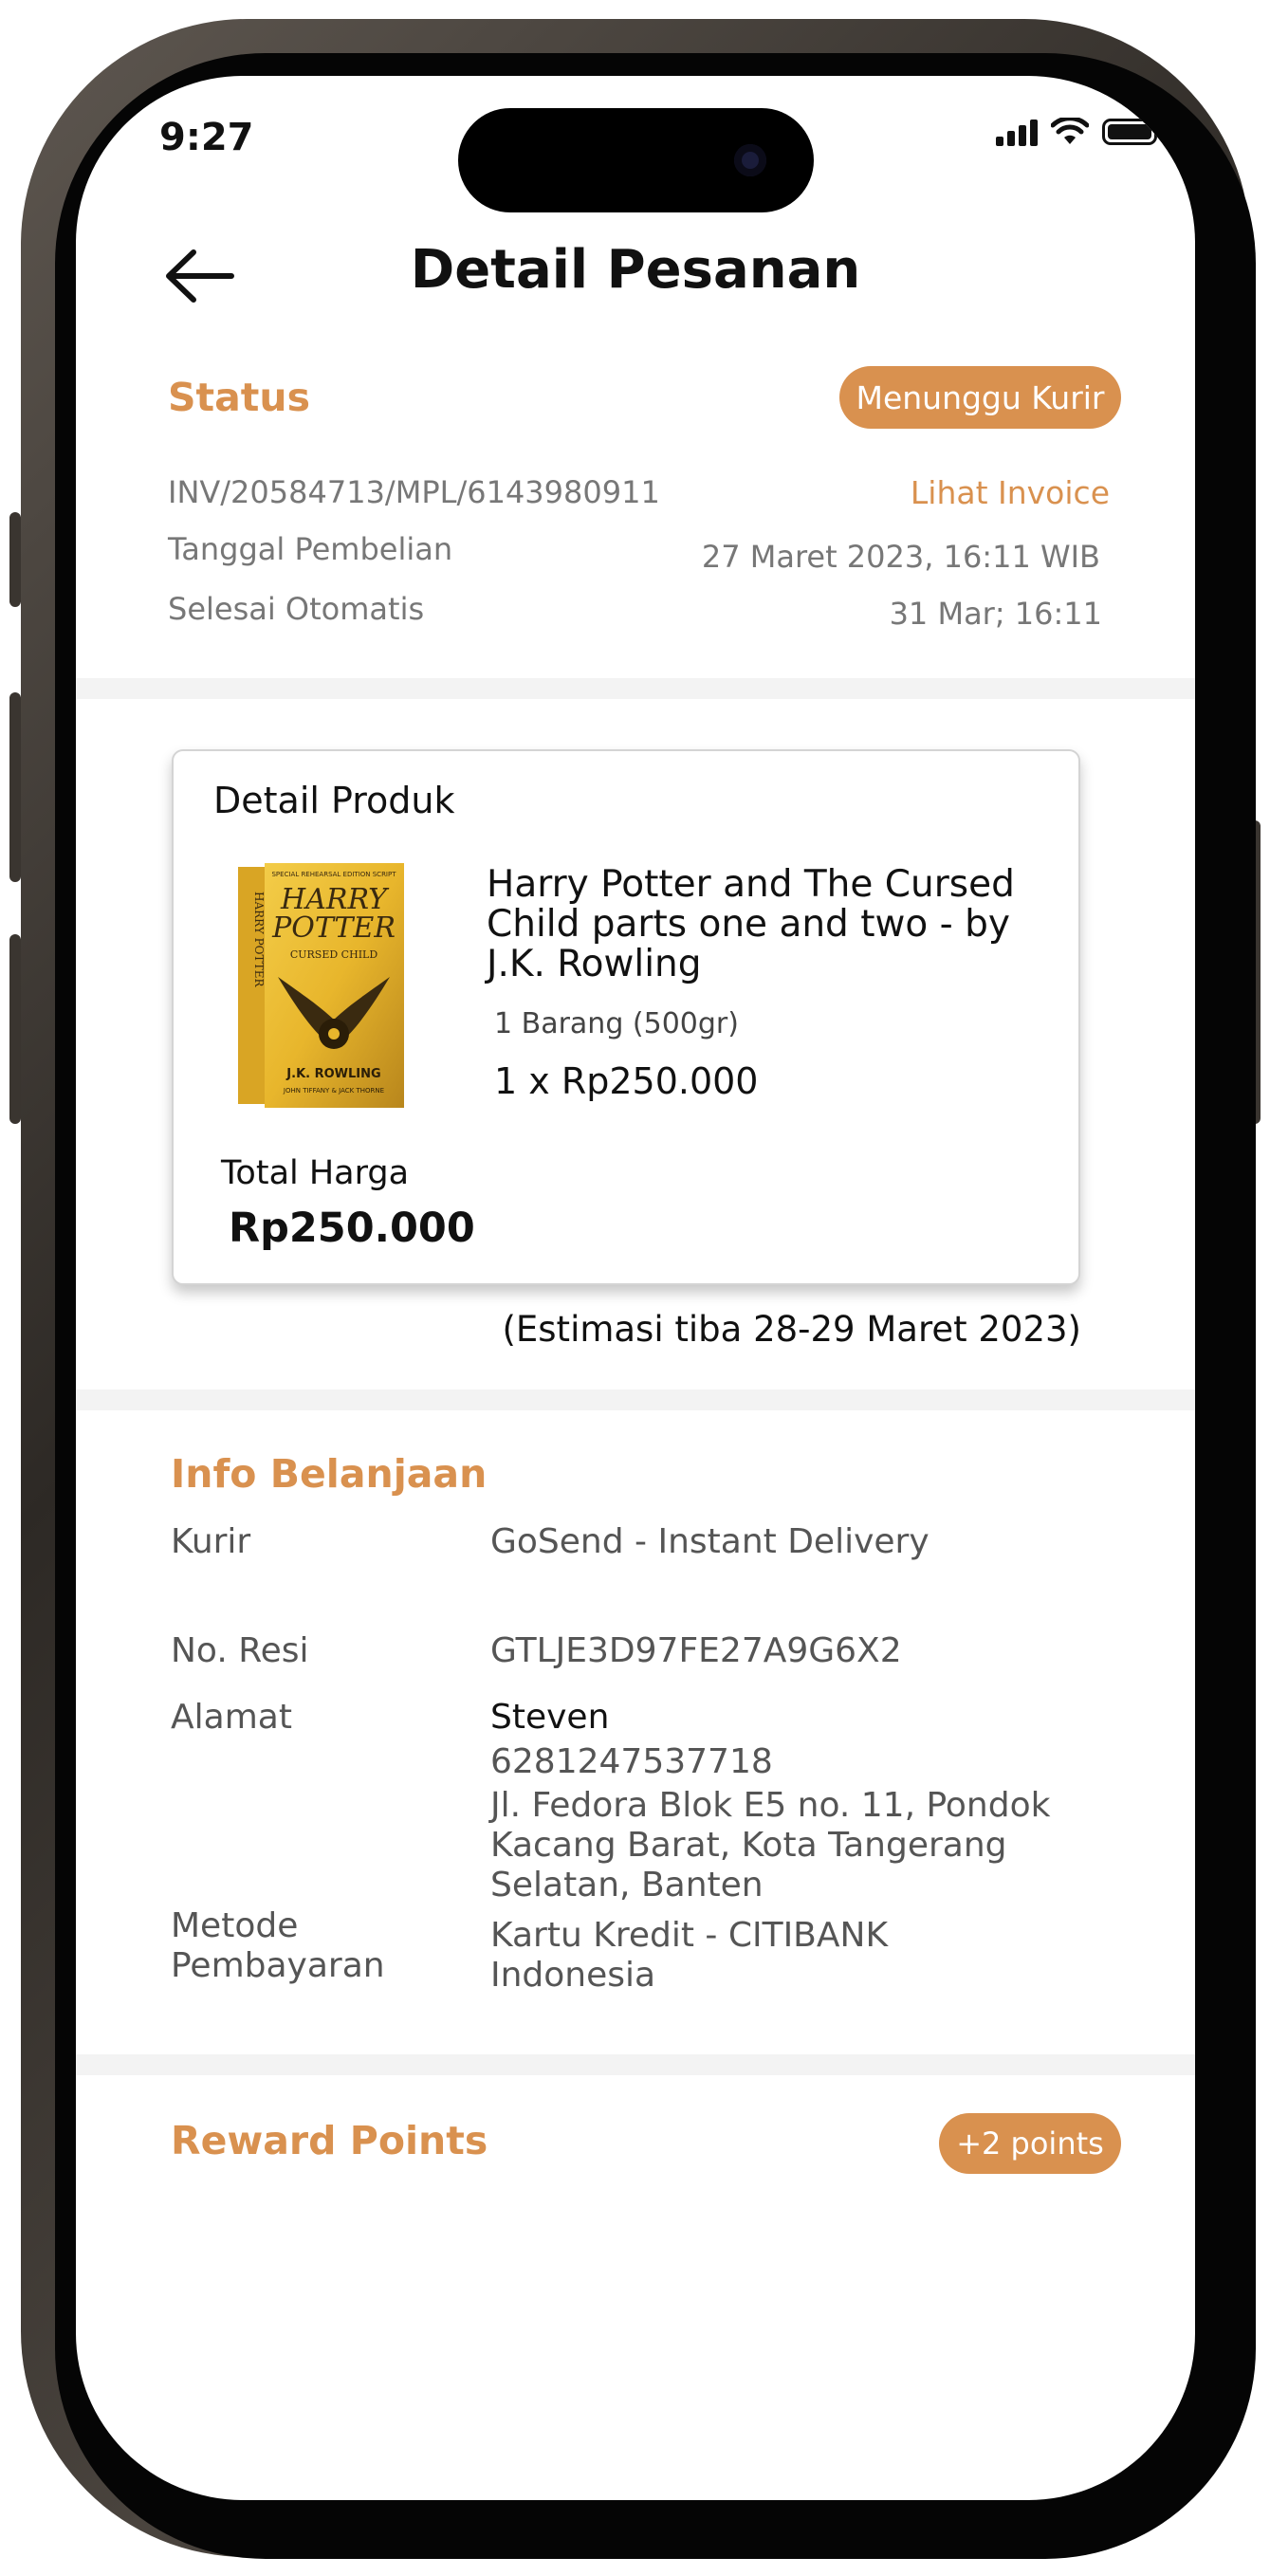 This screenshot has width=1270, height=2576. What do you see at coordinates (784, 1651) in the screenshot?
I see `receipt-value: GTLJE3D97FE27A9G6X2` at bounding box center [784, 1651].